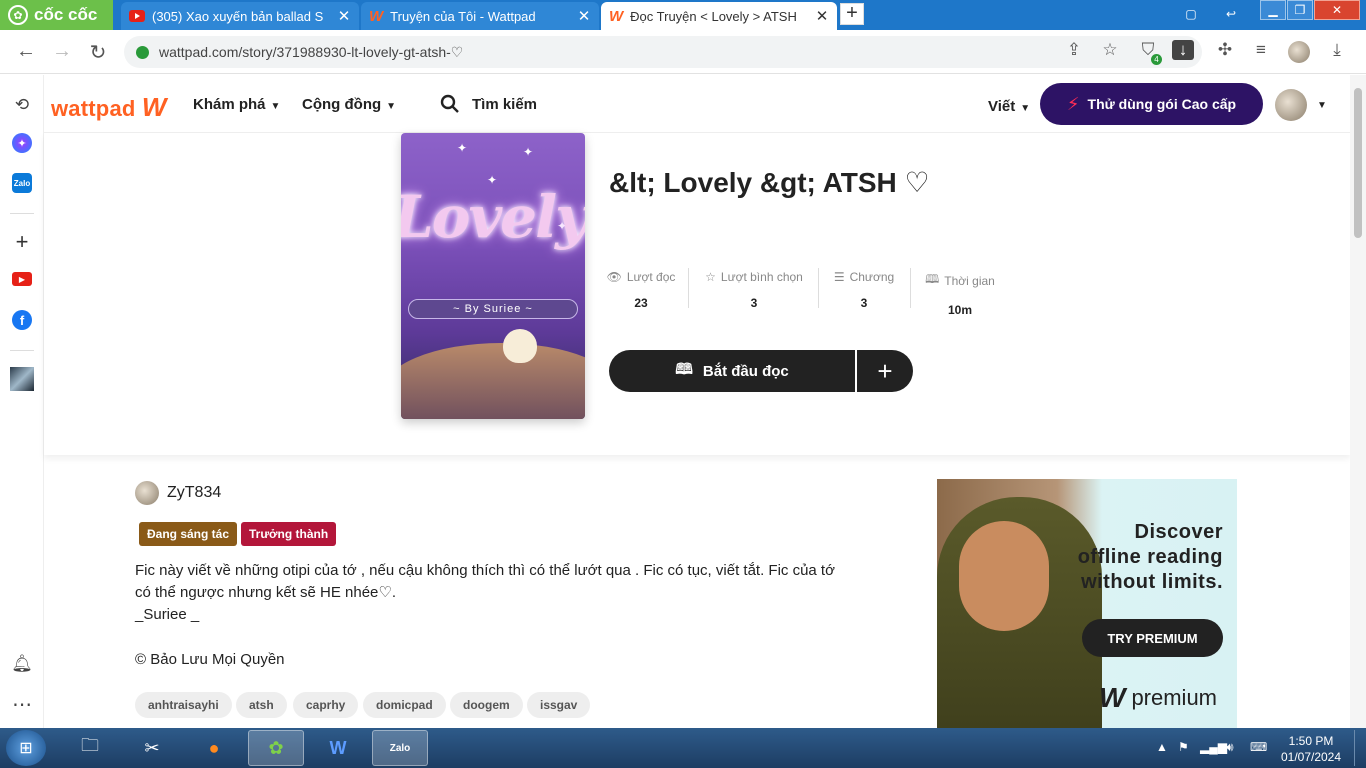 The width and height of the screenshot is (1366, 768). Describe the element at coordinates (1191, 14) in the screenshot. I see `screenshot-icon: ▢` at that location.